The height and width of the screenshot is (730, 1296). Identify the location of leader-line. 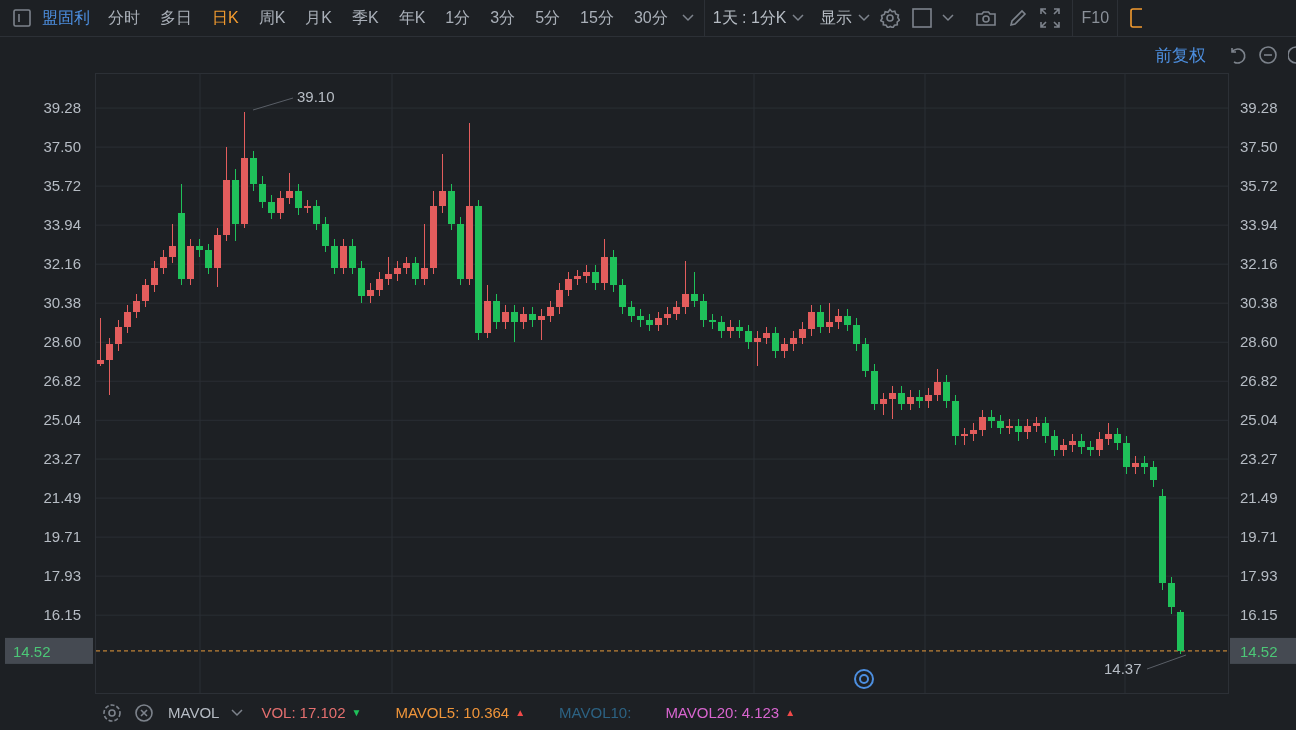
(1166, 662).